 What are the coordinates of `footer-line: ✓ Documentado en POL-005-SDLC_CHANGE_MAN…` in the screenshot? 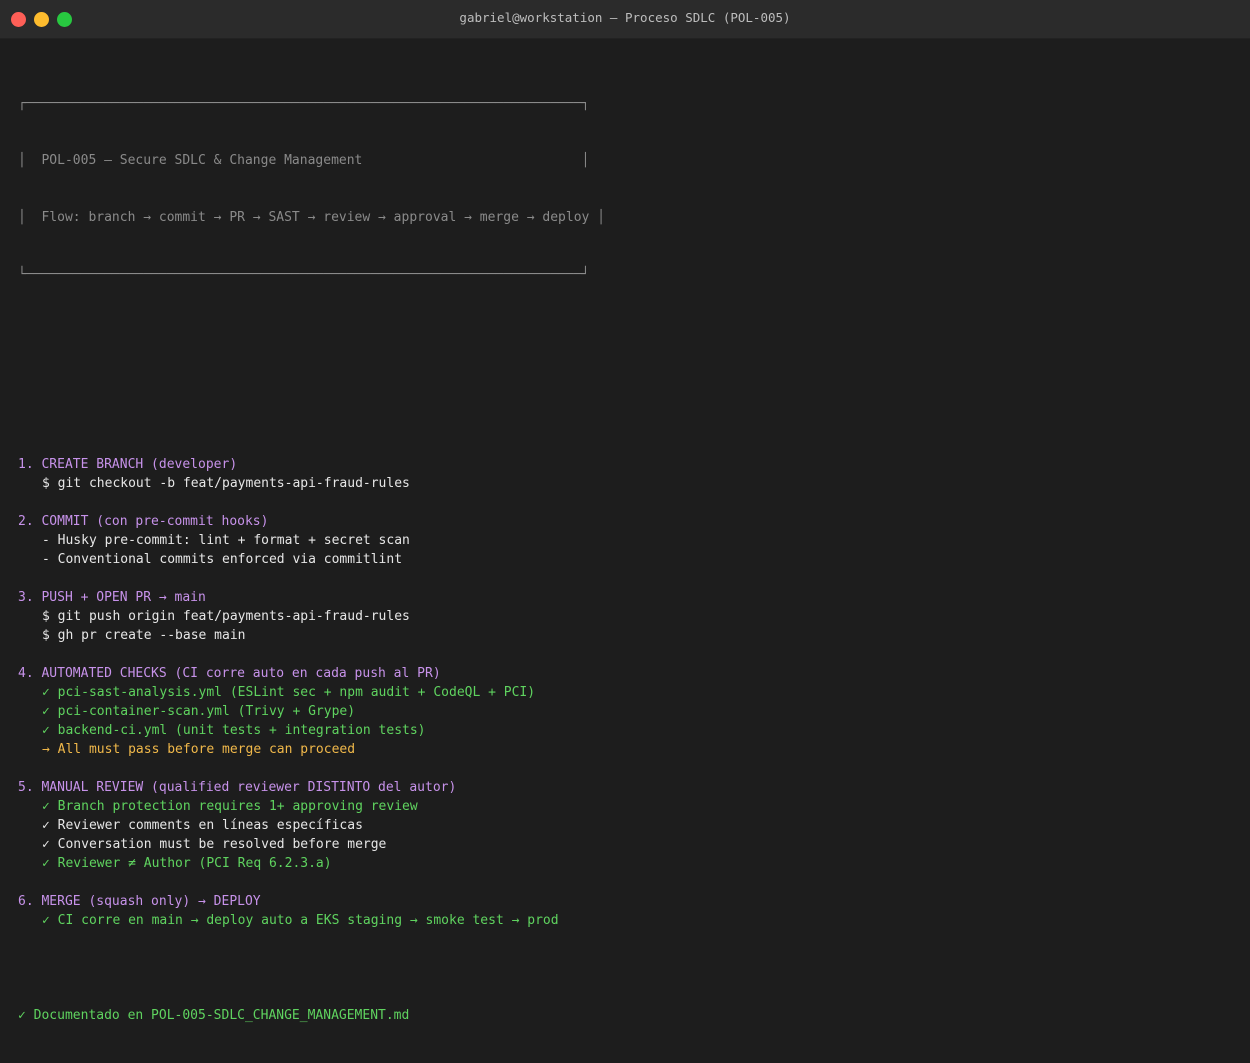 It's located at (214, 1015).